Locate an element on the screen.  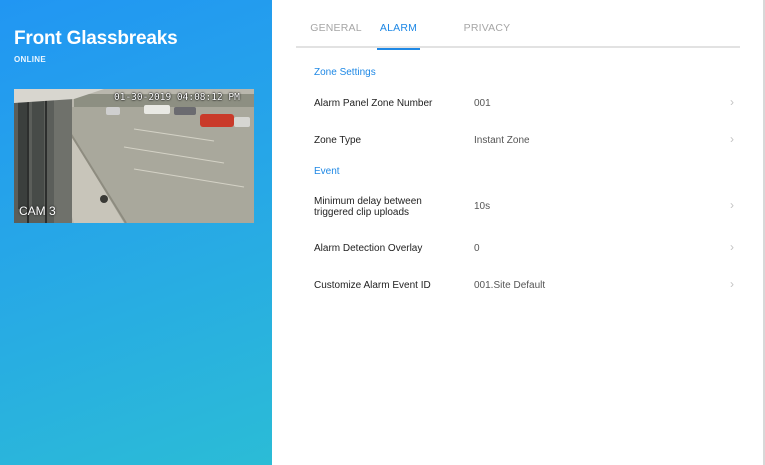
row-label: Alarm Detection Overlay is located at coordinates (368, 248).